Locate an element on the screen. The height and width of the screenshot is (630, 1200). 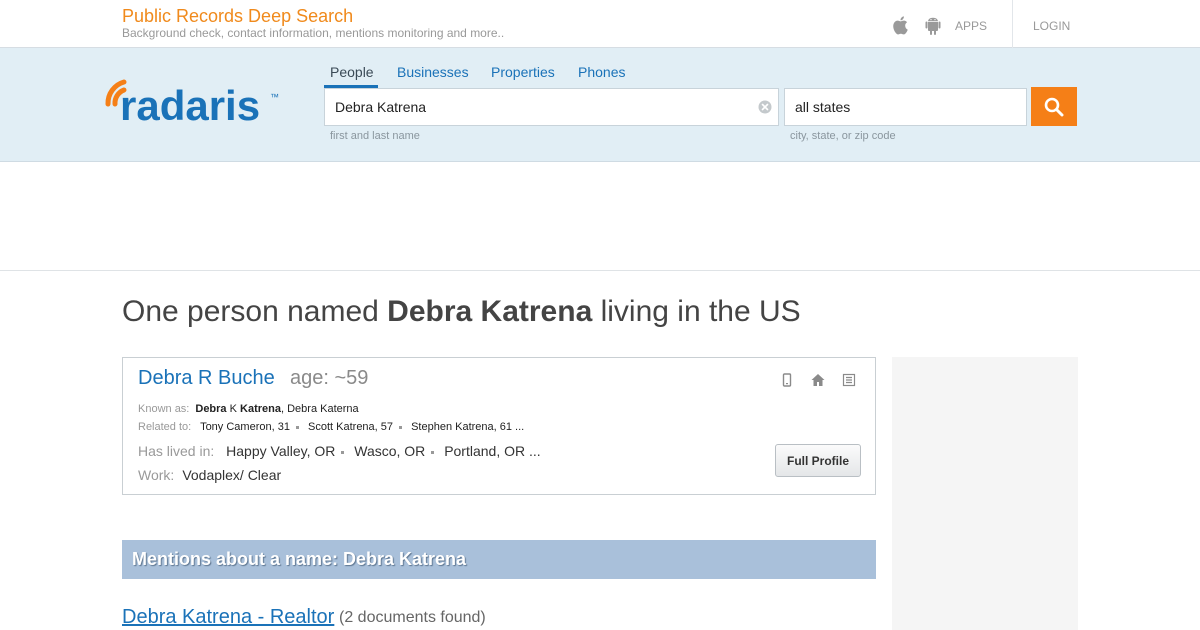
tab-phones: Phones is located at coordinates (601, 72).